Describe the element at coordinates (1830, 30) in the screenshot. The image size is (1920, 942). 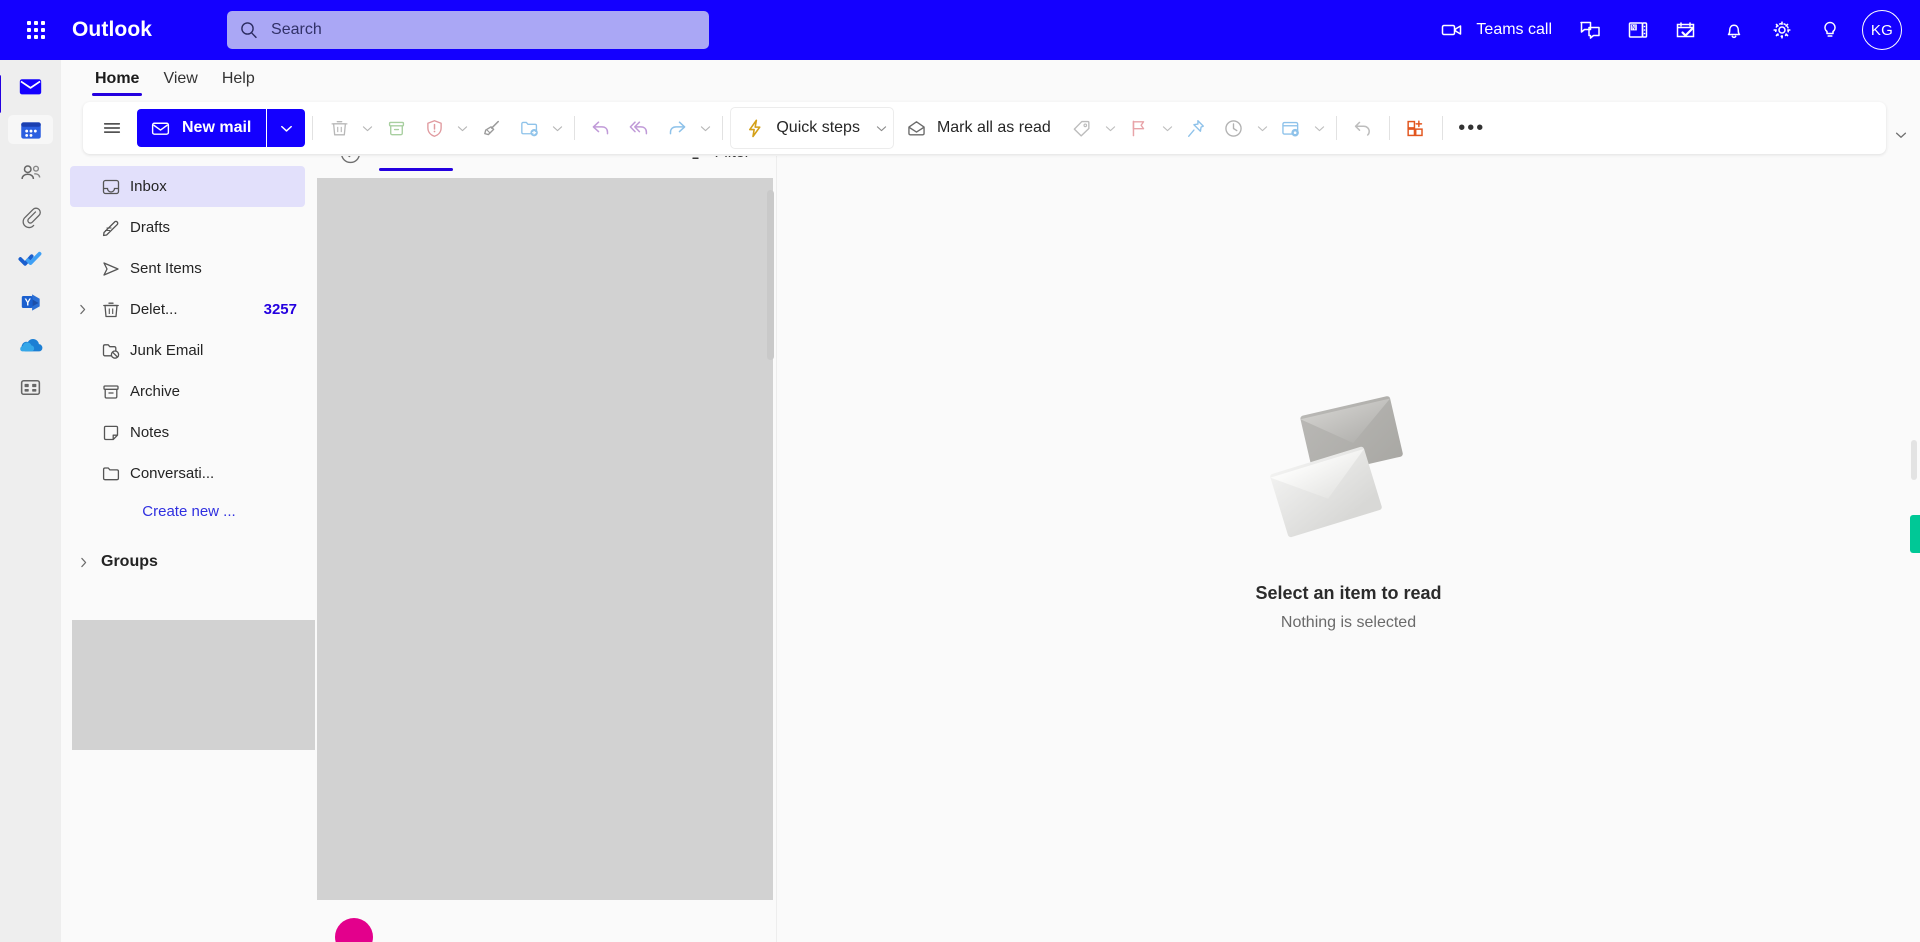
I see `tips-button` at that location.